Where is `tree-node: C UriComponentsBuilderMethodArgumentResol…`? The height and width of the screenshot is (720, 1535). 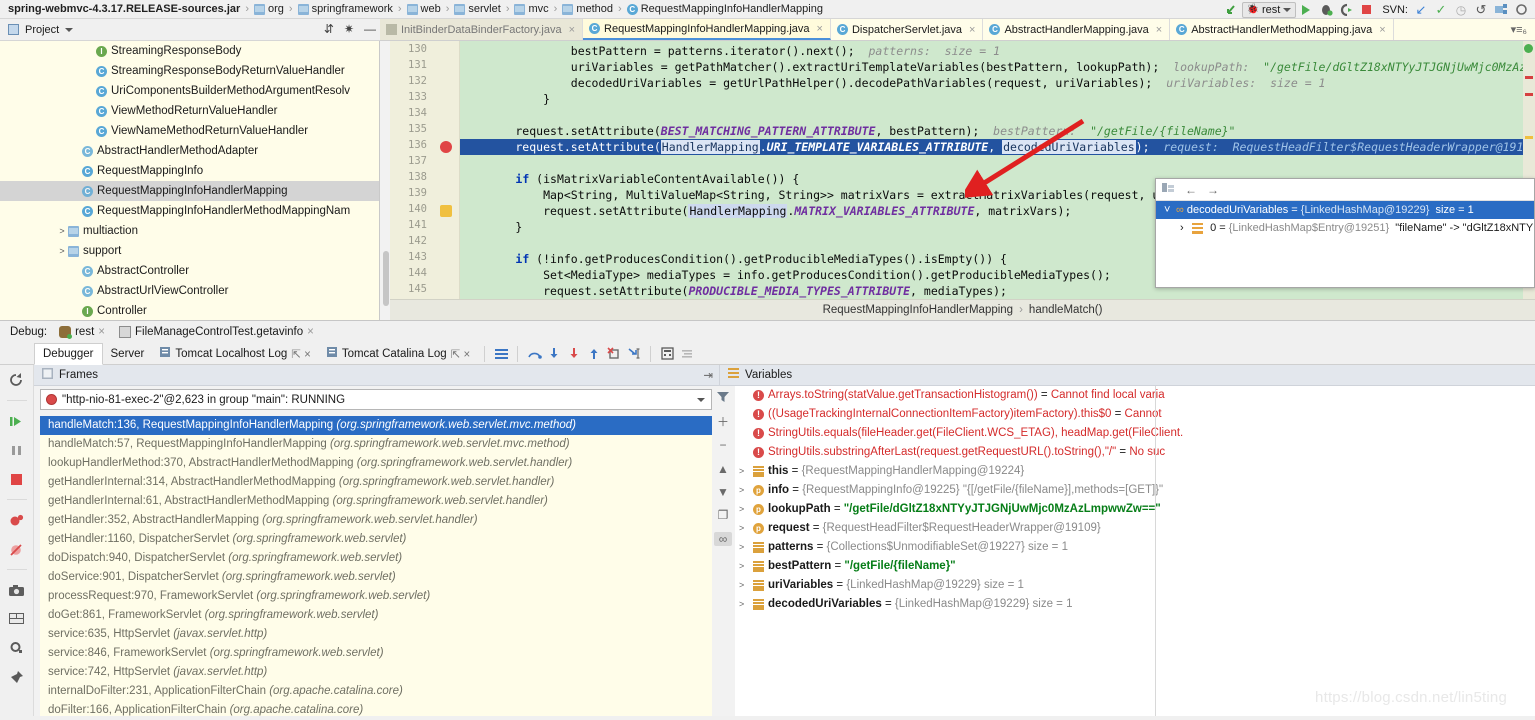 tree-node: C UriComponentsBuilderMethodArgumentResol… is located at coordinates (189, 91).